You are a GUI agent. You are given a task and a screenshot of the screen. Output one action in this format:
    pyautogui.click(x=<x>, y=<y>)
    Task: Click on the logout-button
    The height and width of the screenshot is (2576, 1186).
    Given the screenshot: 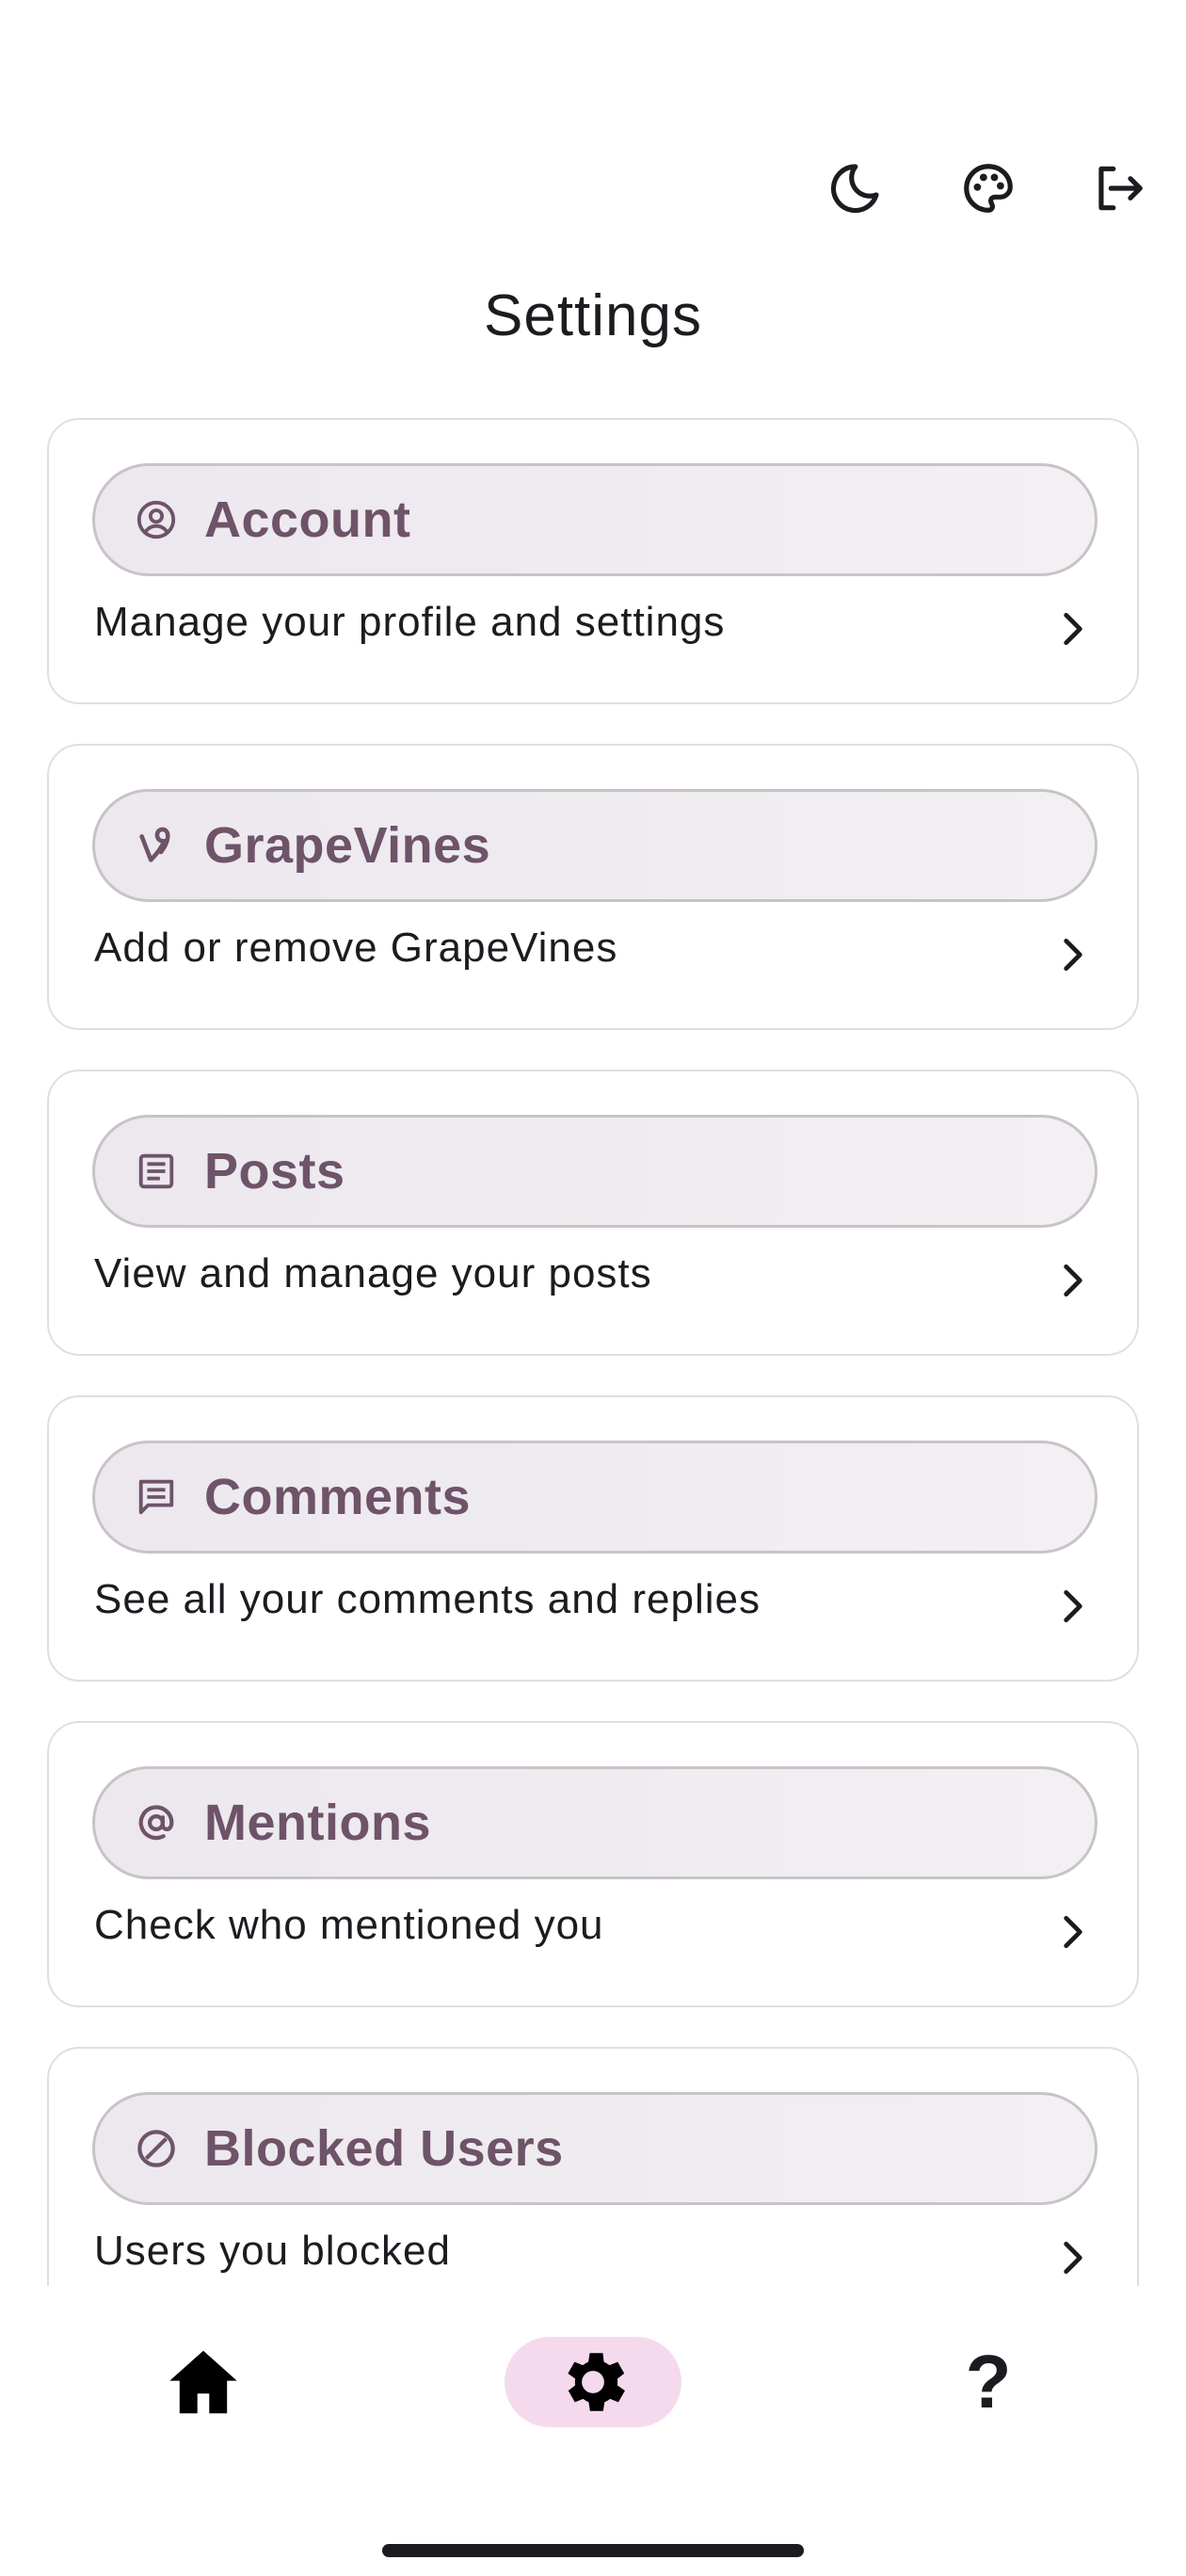 What is the action you would take?
    pyautogui.click(x=1118, y=188)
    